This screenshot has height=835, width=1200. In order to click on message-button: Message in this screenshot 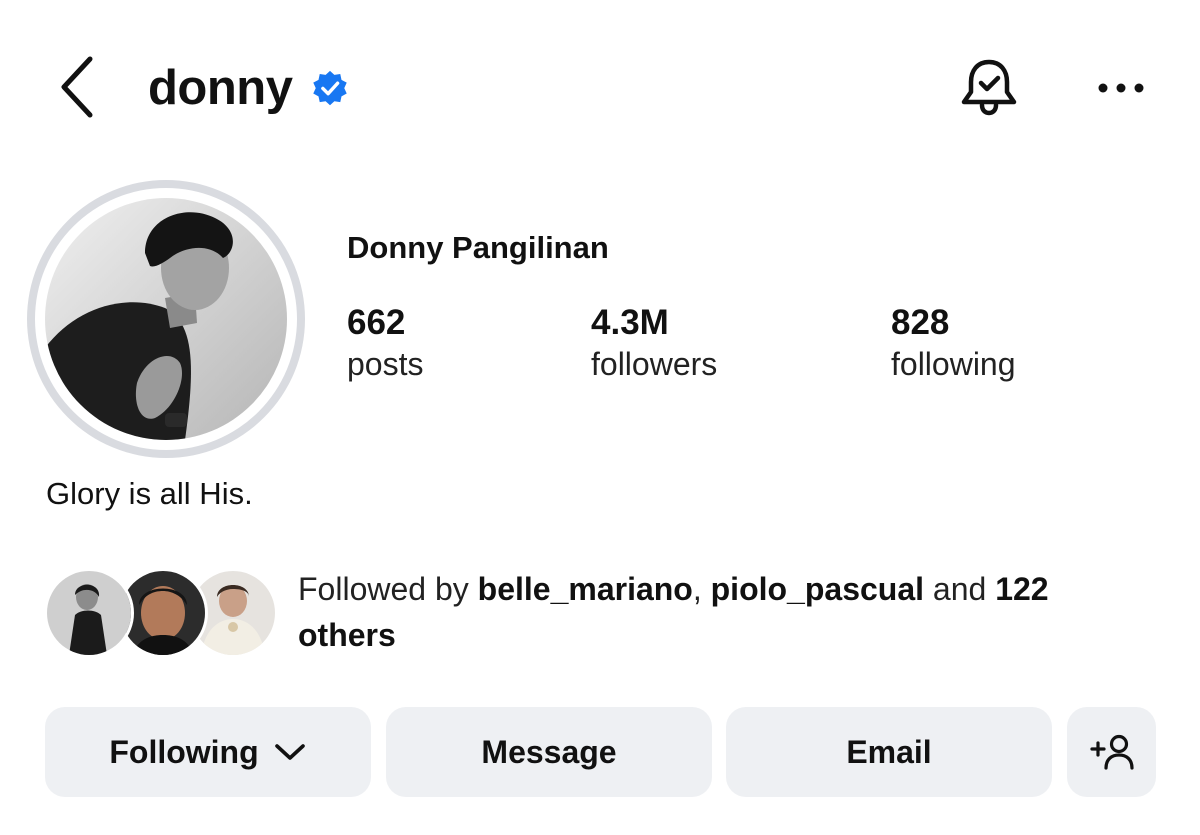, I will do `click(549, 752)`.